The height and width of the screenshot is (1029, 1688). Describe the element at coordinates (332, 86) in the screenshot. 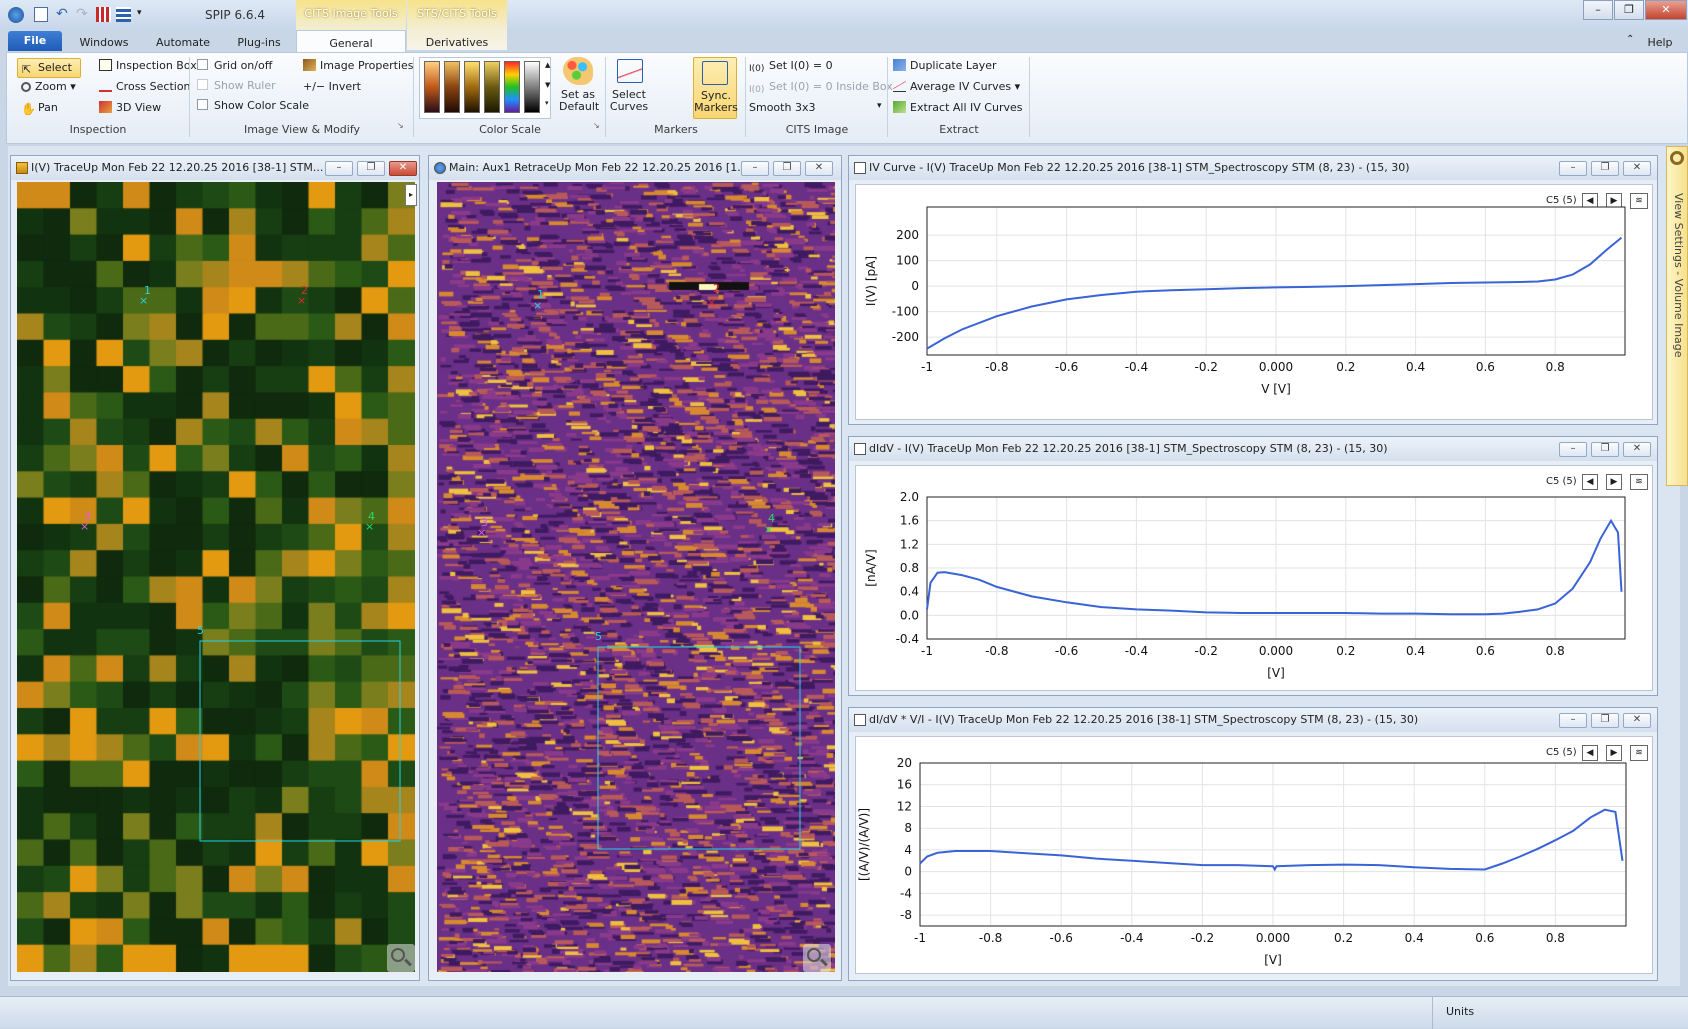

I see `invert-button: +/− Invert` at that location.